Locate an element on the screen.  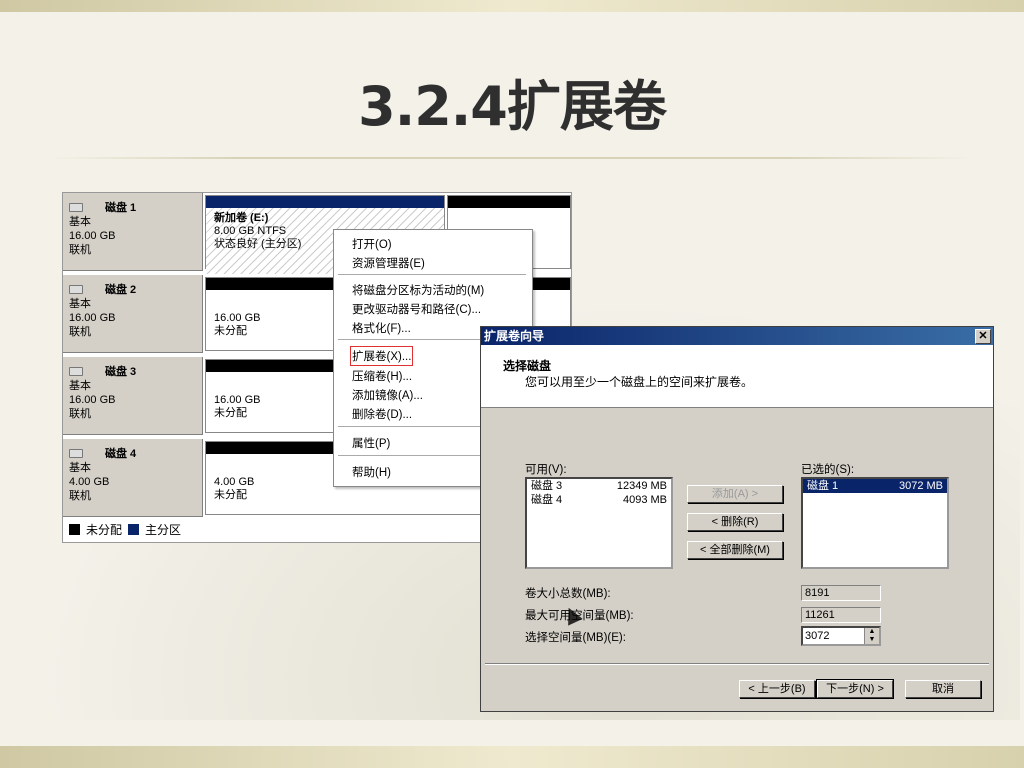
selected-list: 磁盘 1 3072 MB is located at coordinates (875, 523).